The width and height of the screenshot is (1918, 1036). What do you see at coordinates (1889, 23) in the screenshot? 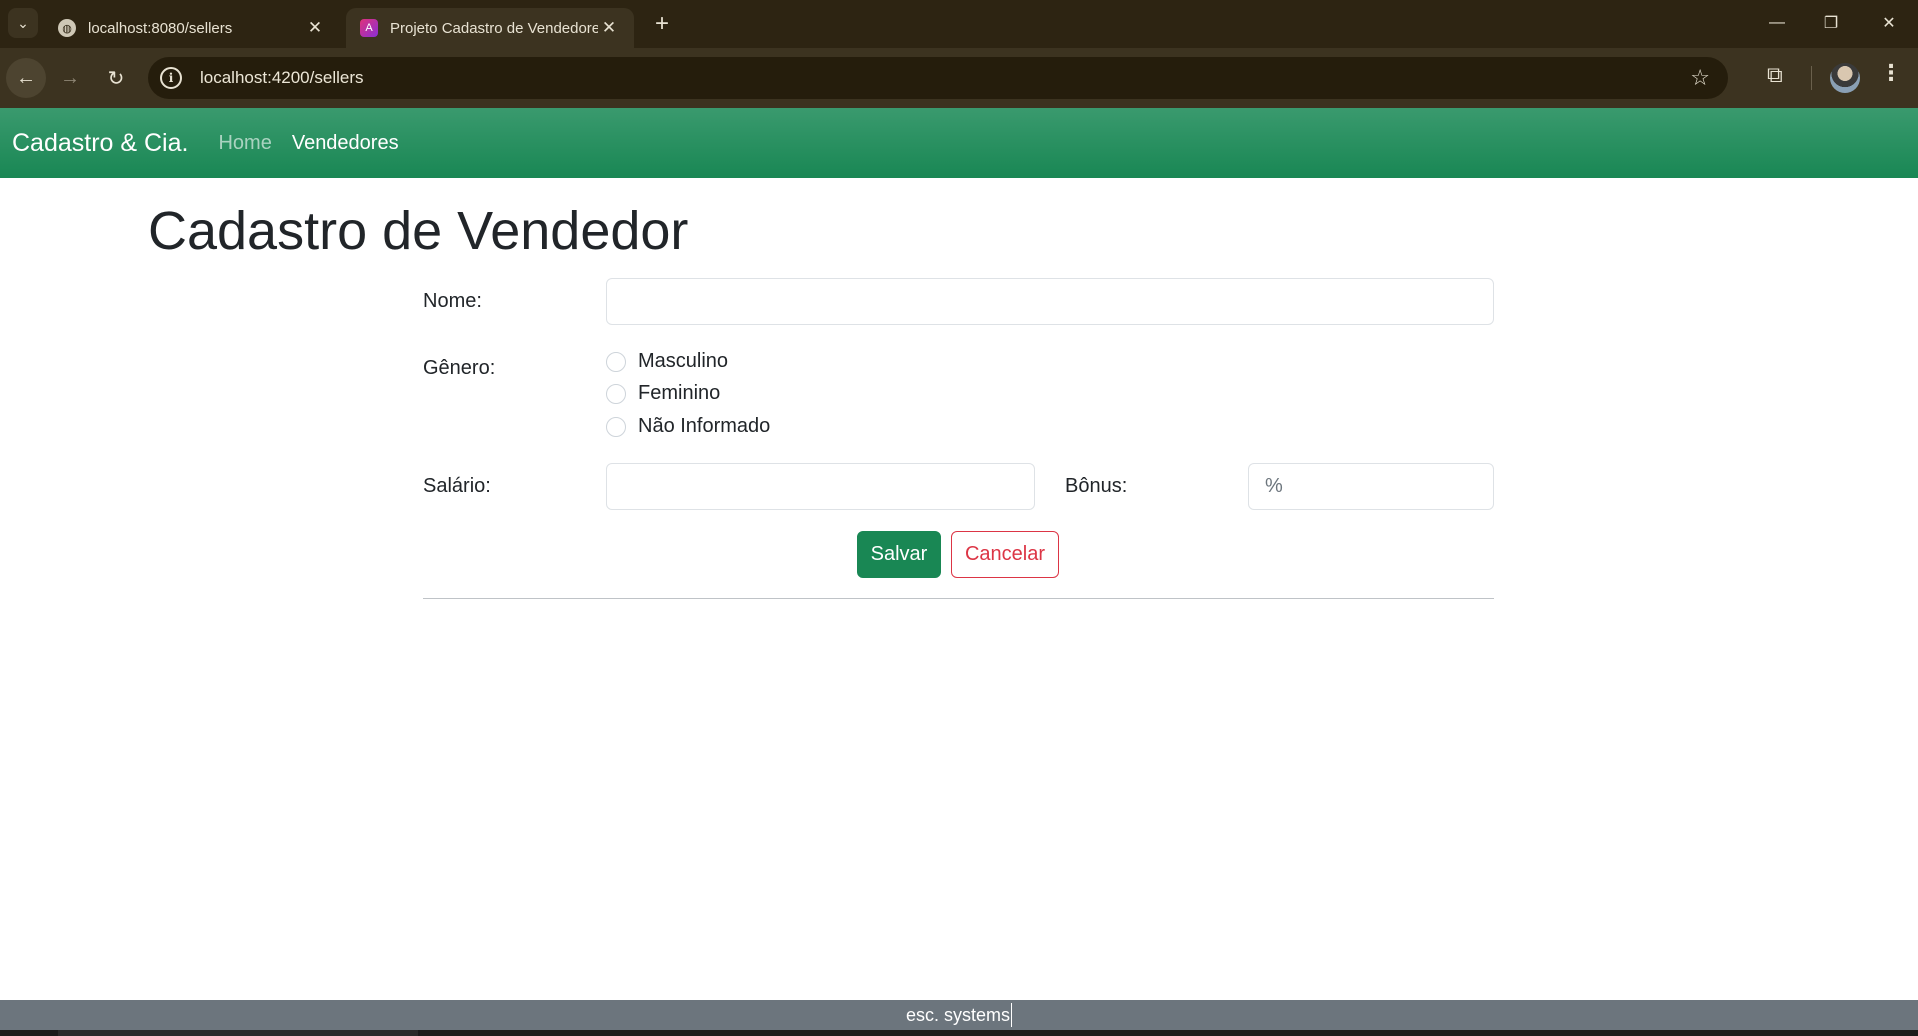
I see `window-close-icon: ✕` at bounding box center [1889, 23].